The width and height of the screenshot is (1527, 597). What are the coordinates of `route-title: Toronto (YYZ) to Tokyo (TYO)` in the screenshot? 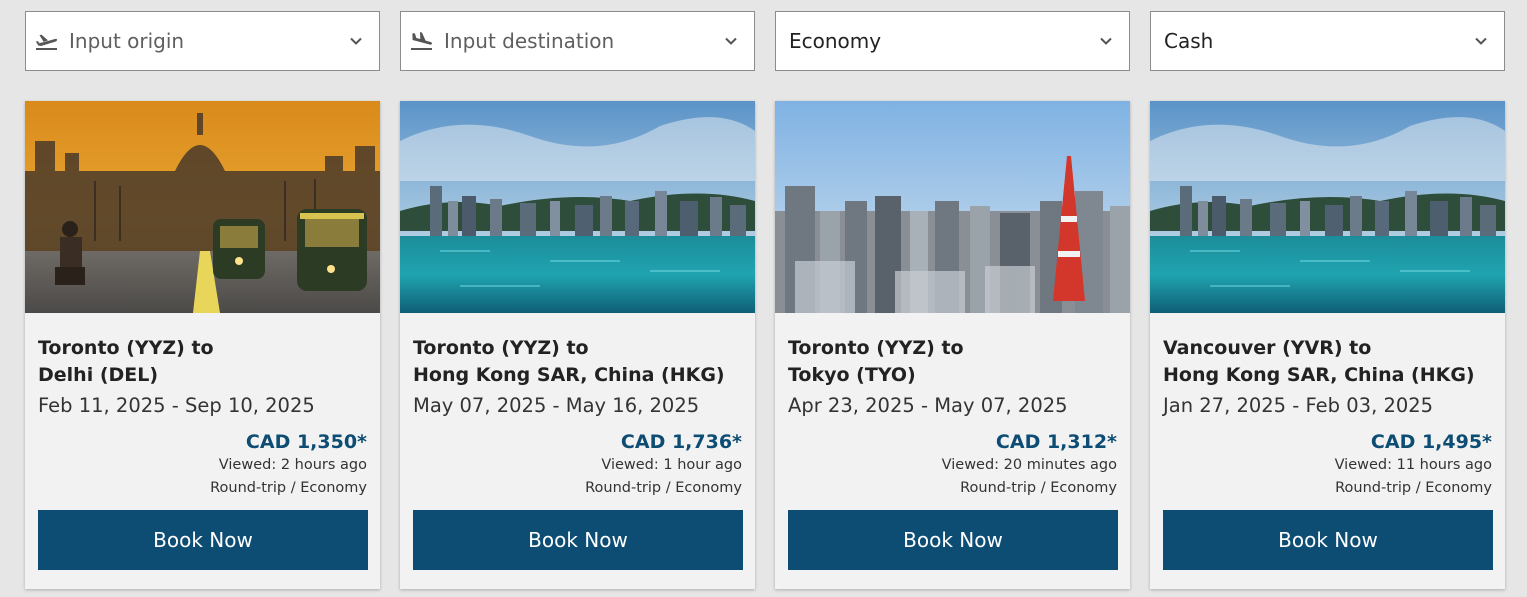 It's located at (952, 362).